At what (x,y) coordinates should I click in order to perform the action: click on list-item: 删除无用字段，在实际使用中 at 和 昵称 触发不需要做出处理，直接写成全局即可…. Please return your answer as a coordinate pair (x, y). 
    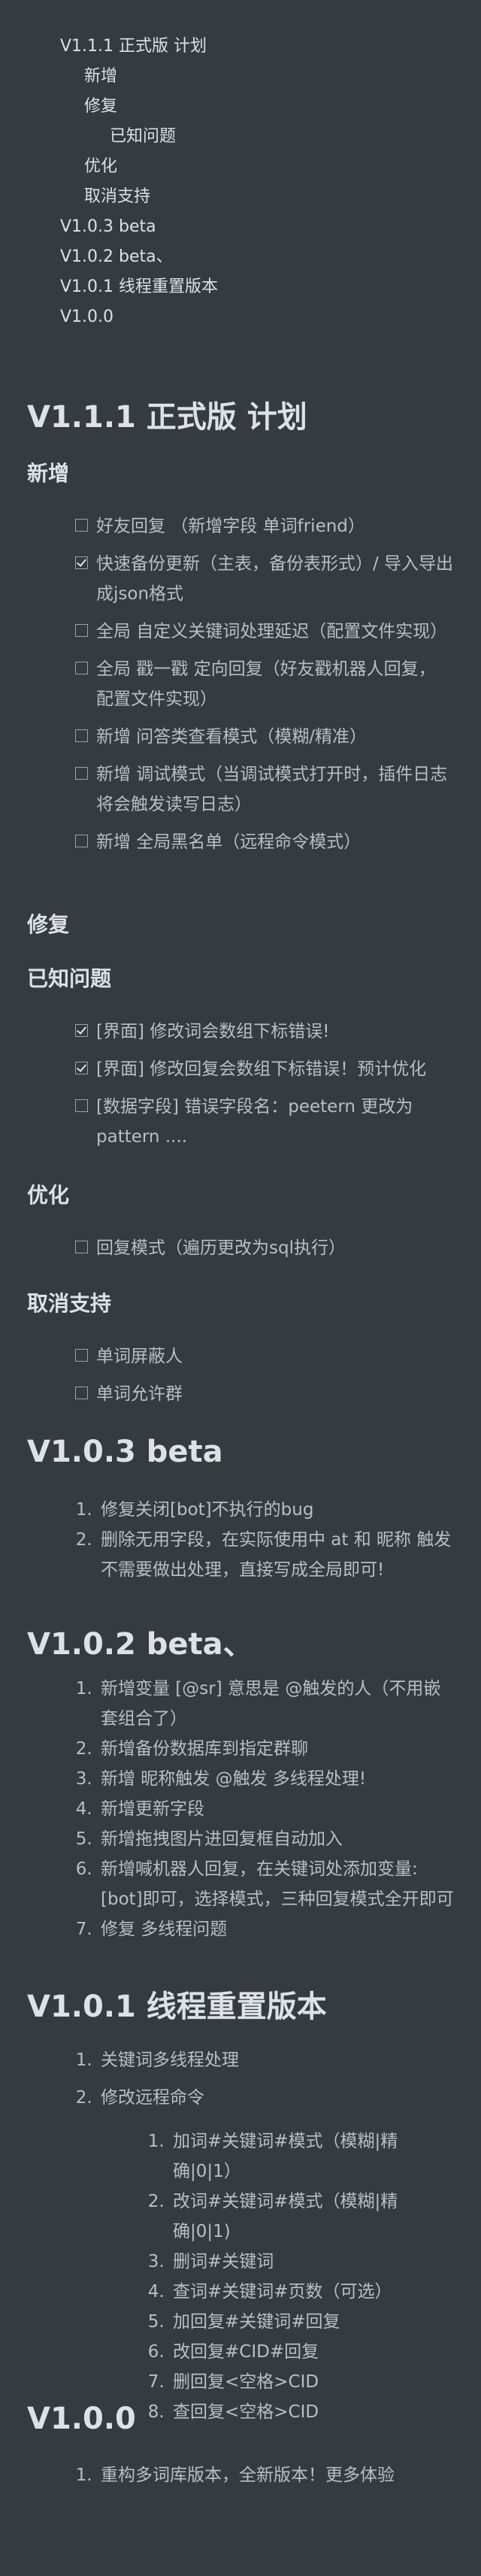
    Looking at the image, I should click on (276, 1555).